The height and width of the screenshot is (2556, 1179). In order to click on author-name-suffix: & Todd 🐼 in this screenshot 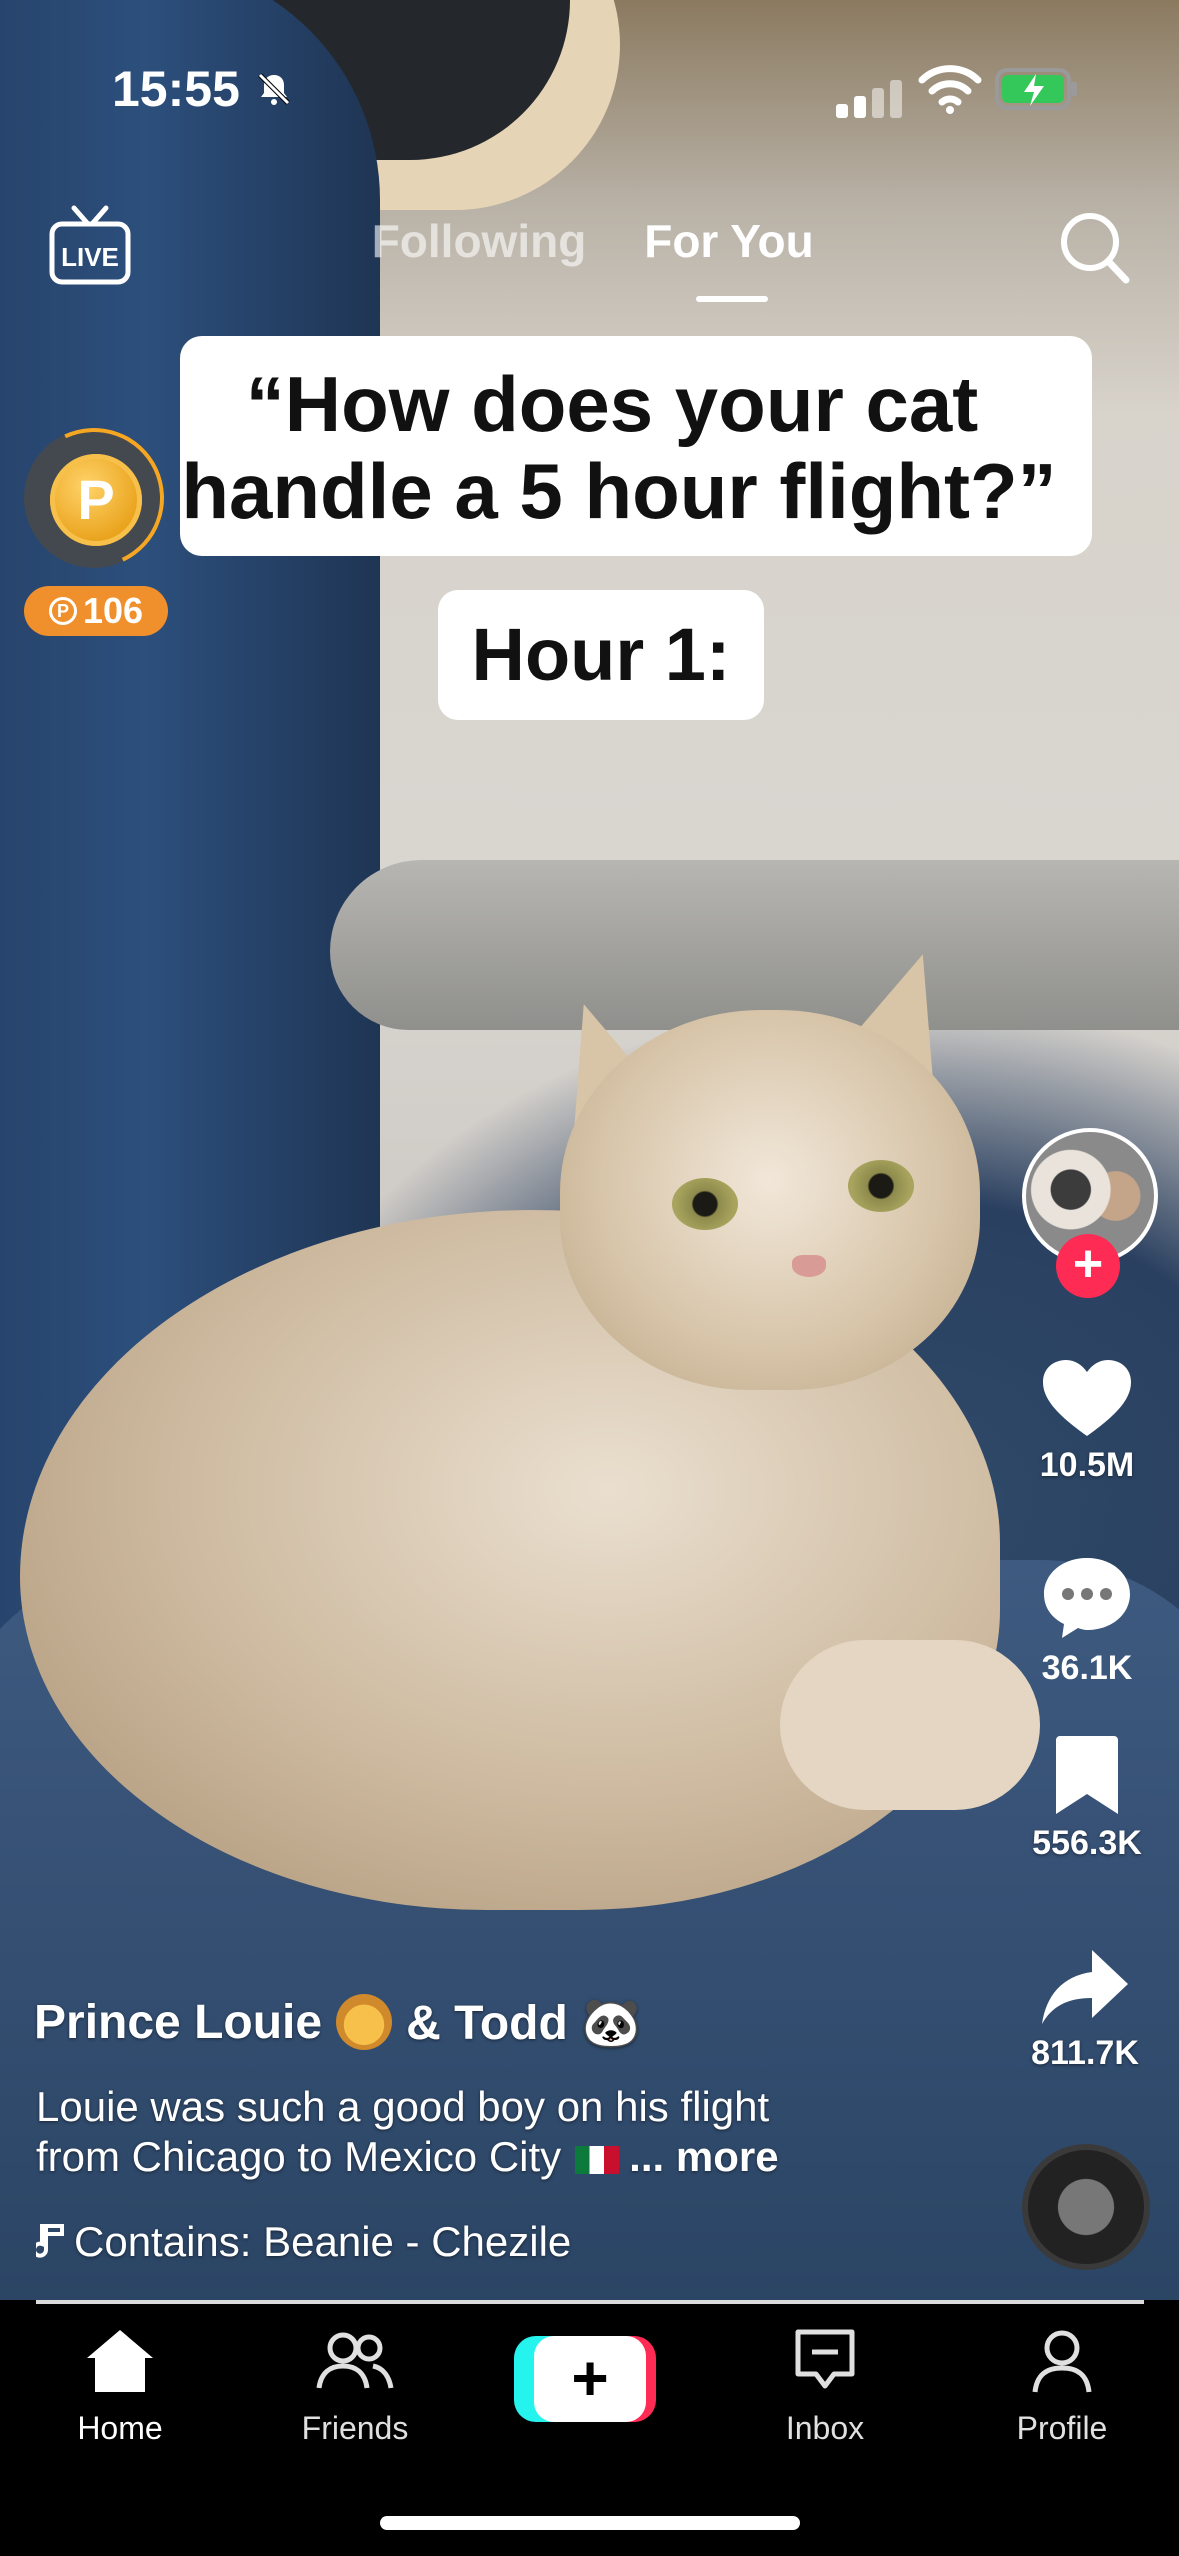, I will do `click(523, 2022)`.